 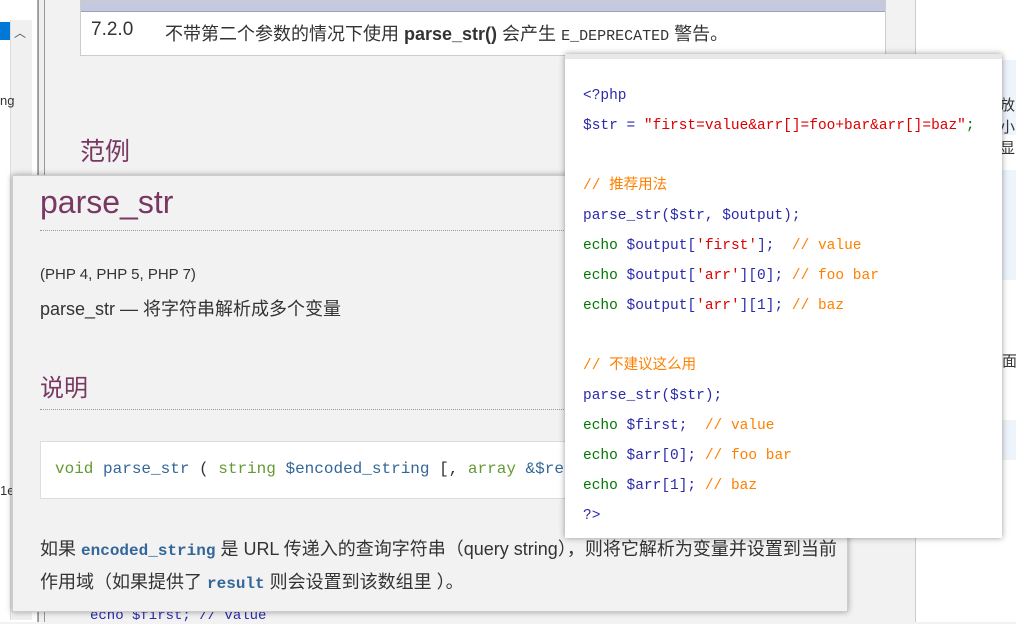 I want to click on refpurpose: parse_str — 将字符串解析成多个变量, so click(x=191, y=309).